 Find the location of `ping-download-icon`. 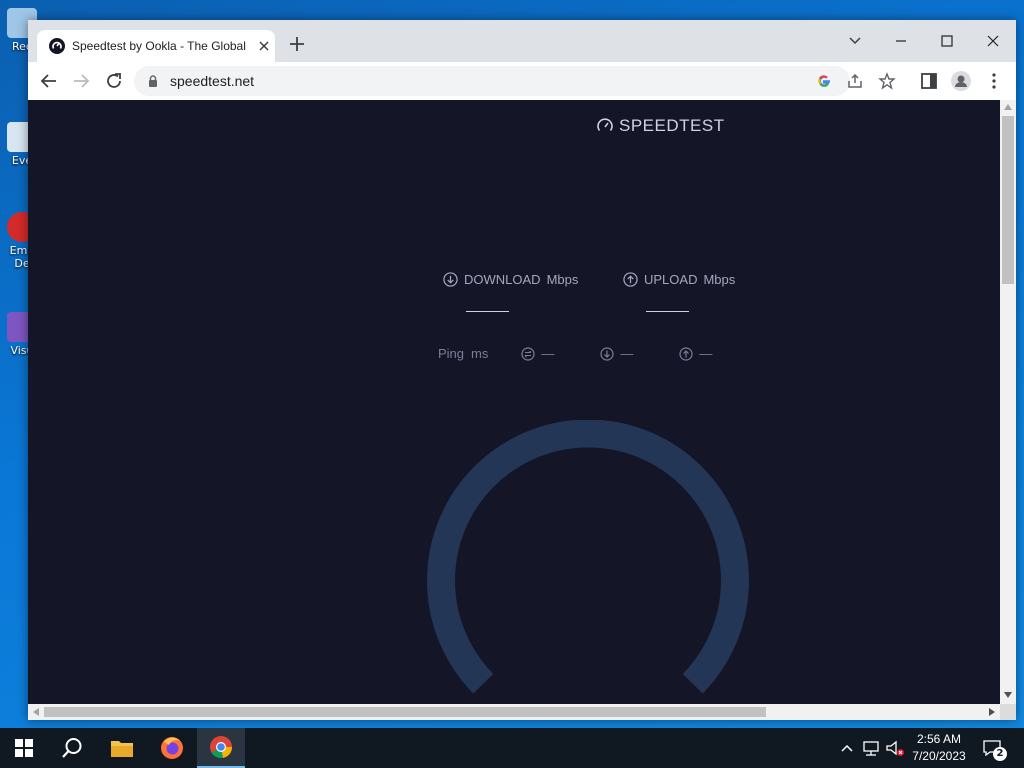

ping-download-icon is located at coordinates (607, 353).